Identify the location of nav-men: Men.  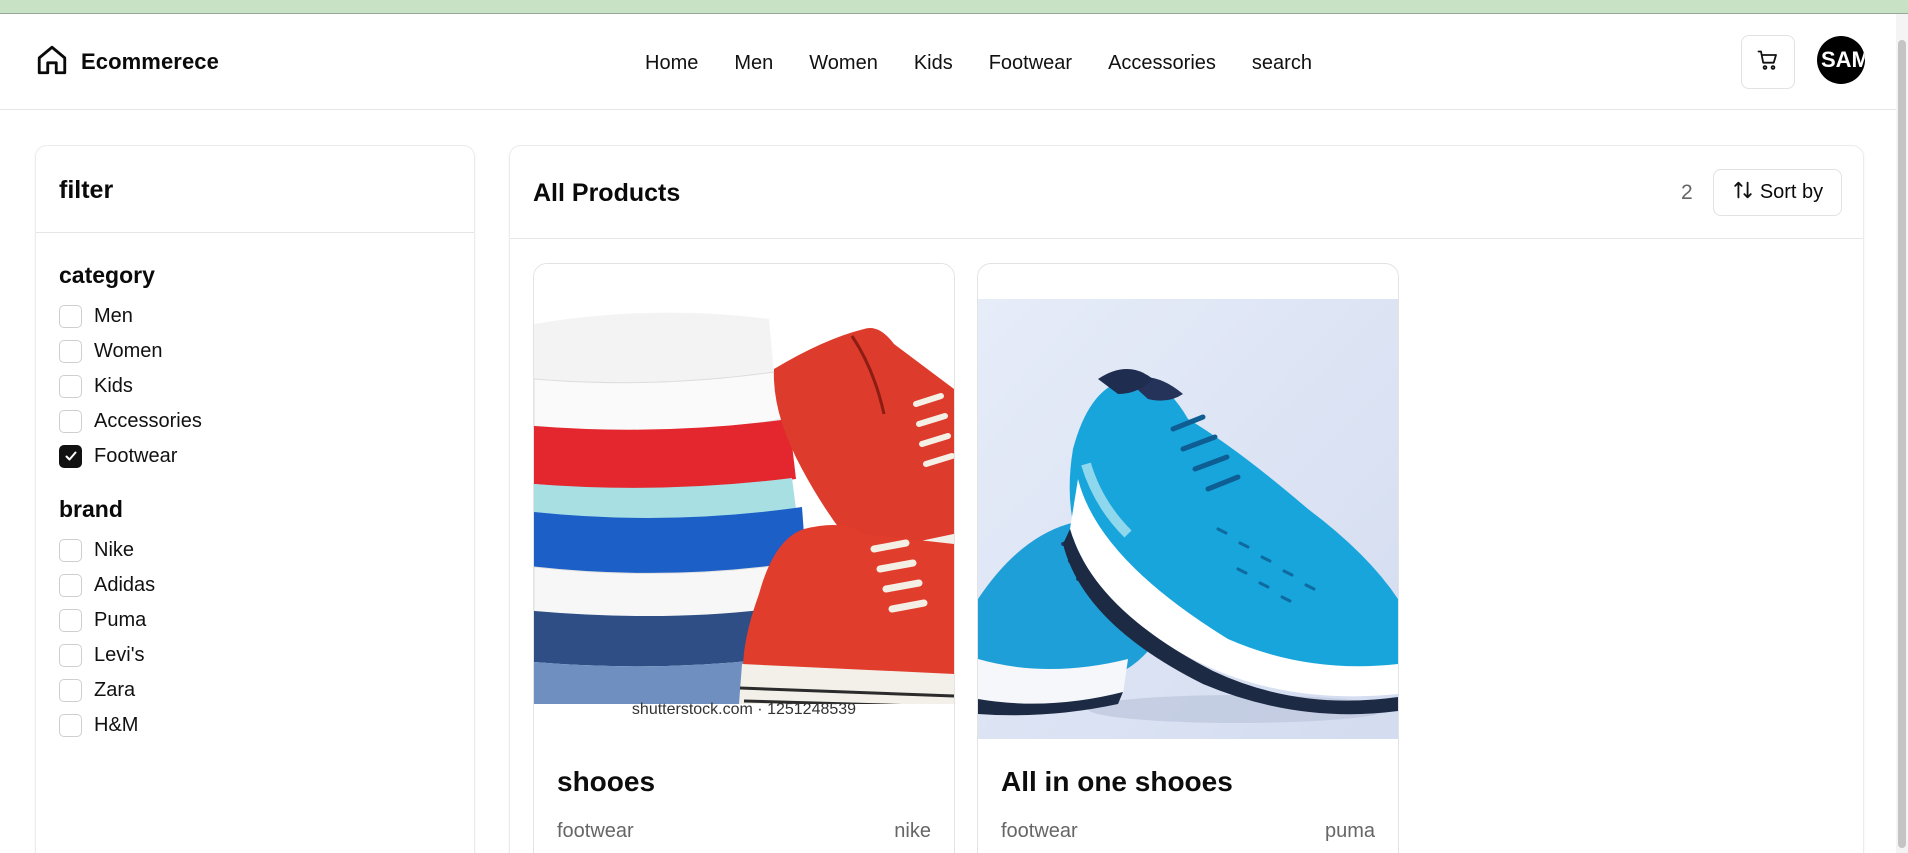
(753, 63).